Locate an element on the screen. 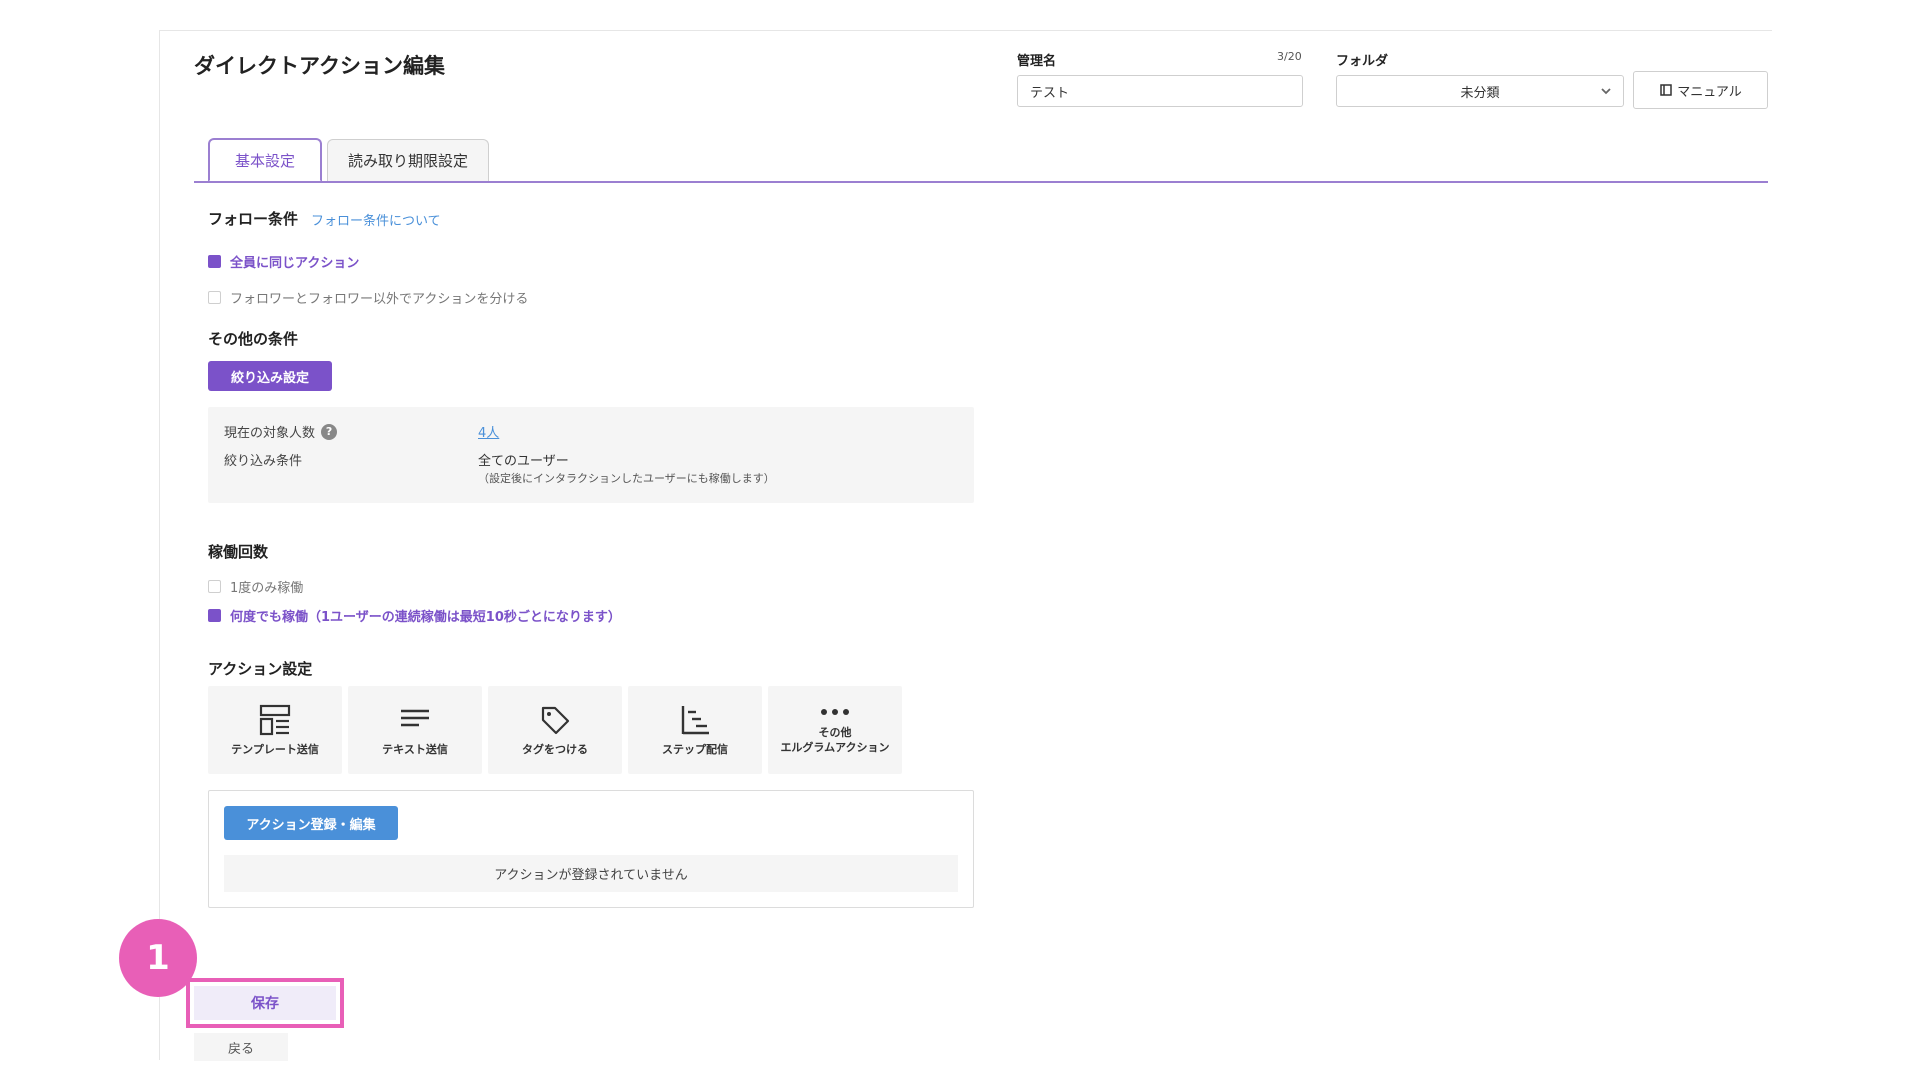 The height and width of the screenshot is (1080, 1920). manual-button: マニュアル is located at coordinates (1700, 90).